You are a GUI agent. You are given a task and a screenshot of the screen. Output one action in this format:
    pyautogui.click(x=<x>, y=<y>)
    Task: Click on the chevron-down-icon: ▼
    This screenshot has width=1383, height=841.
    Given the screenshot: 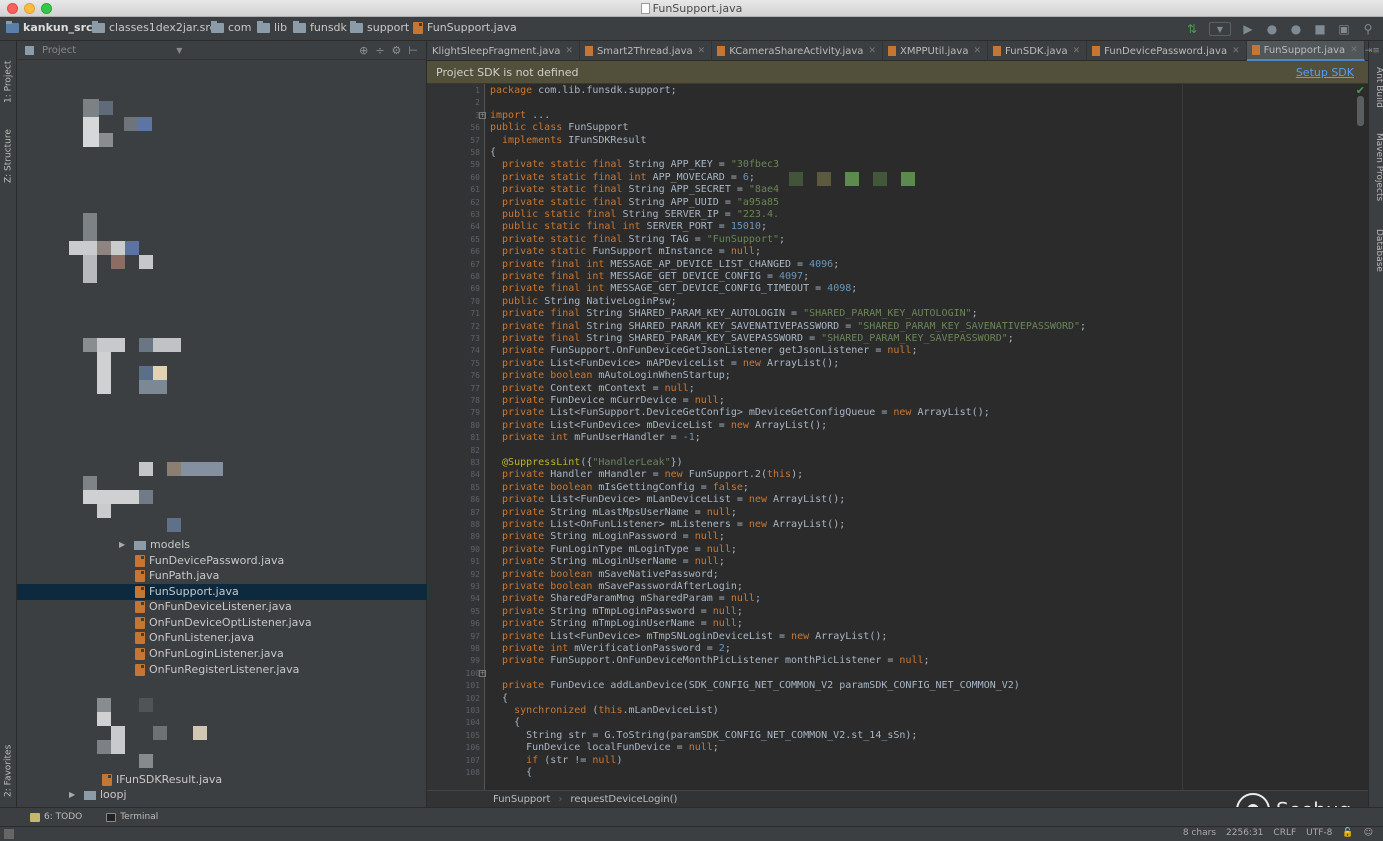 What is the action you would take?
    pyautogui.click(x=179, y=50)
    